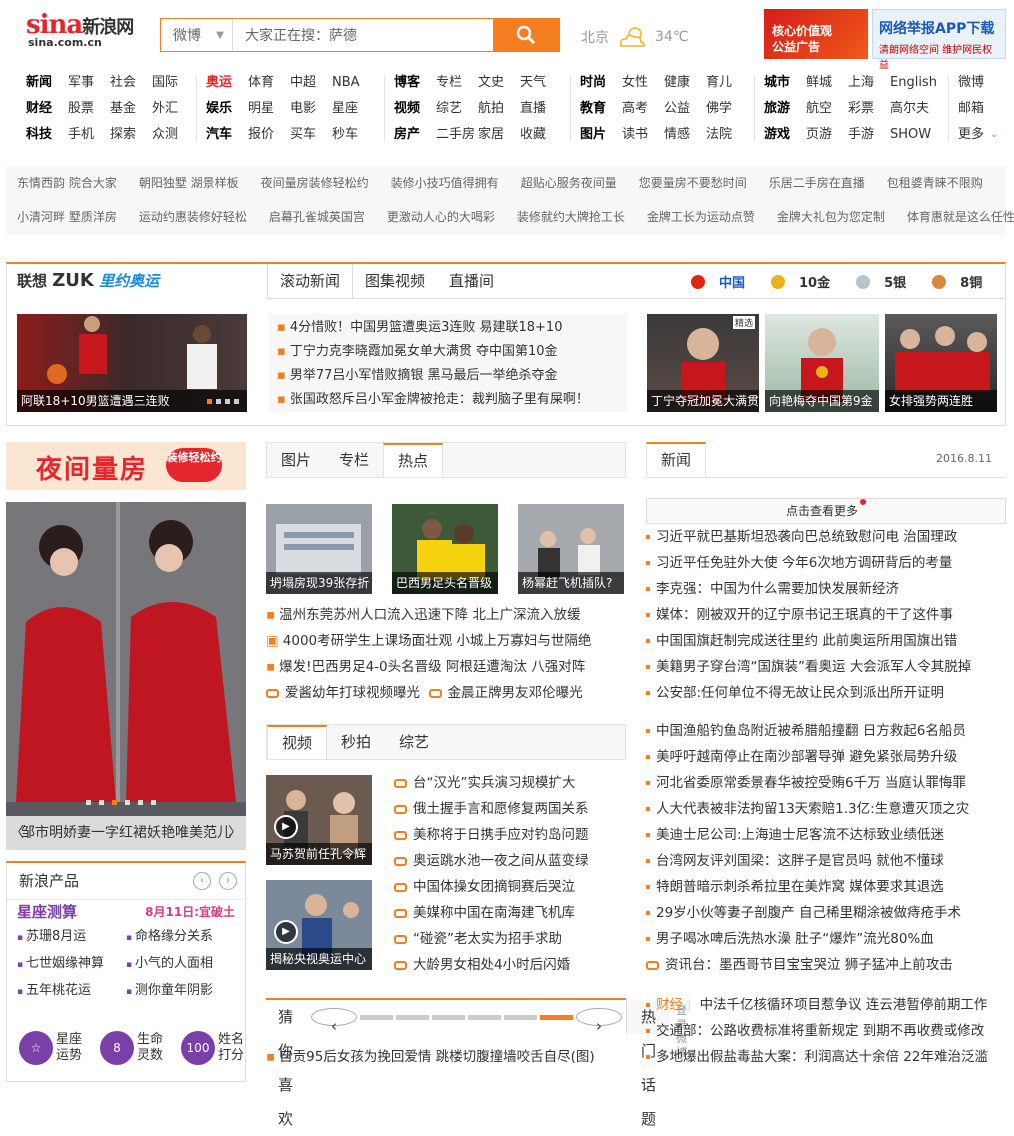  I want to click on tab-news: 新闻, so click(676, 459).